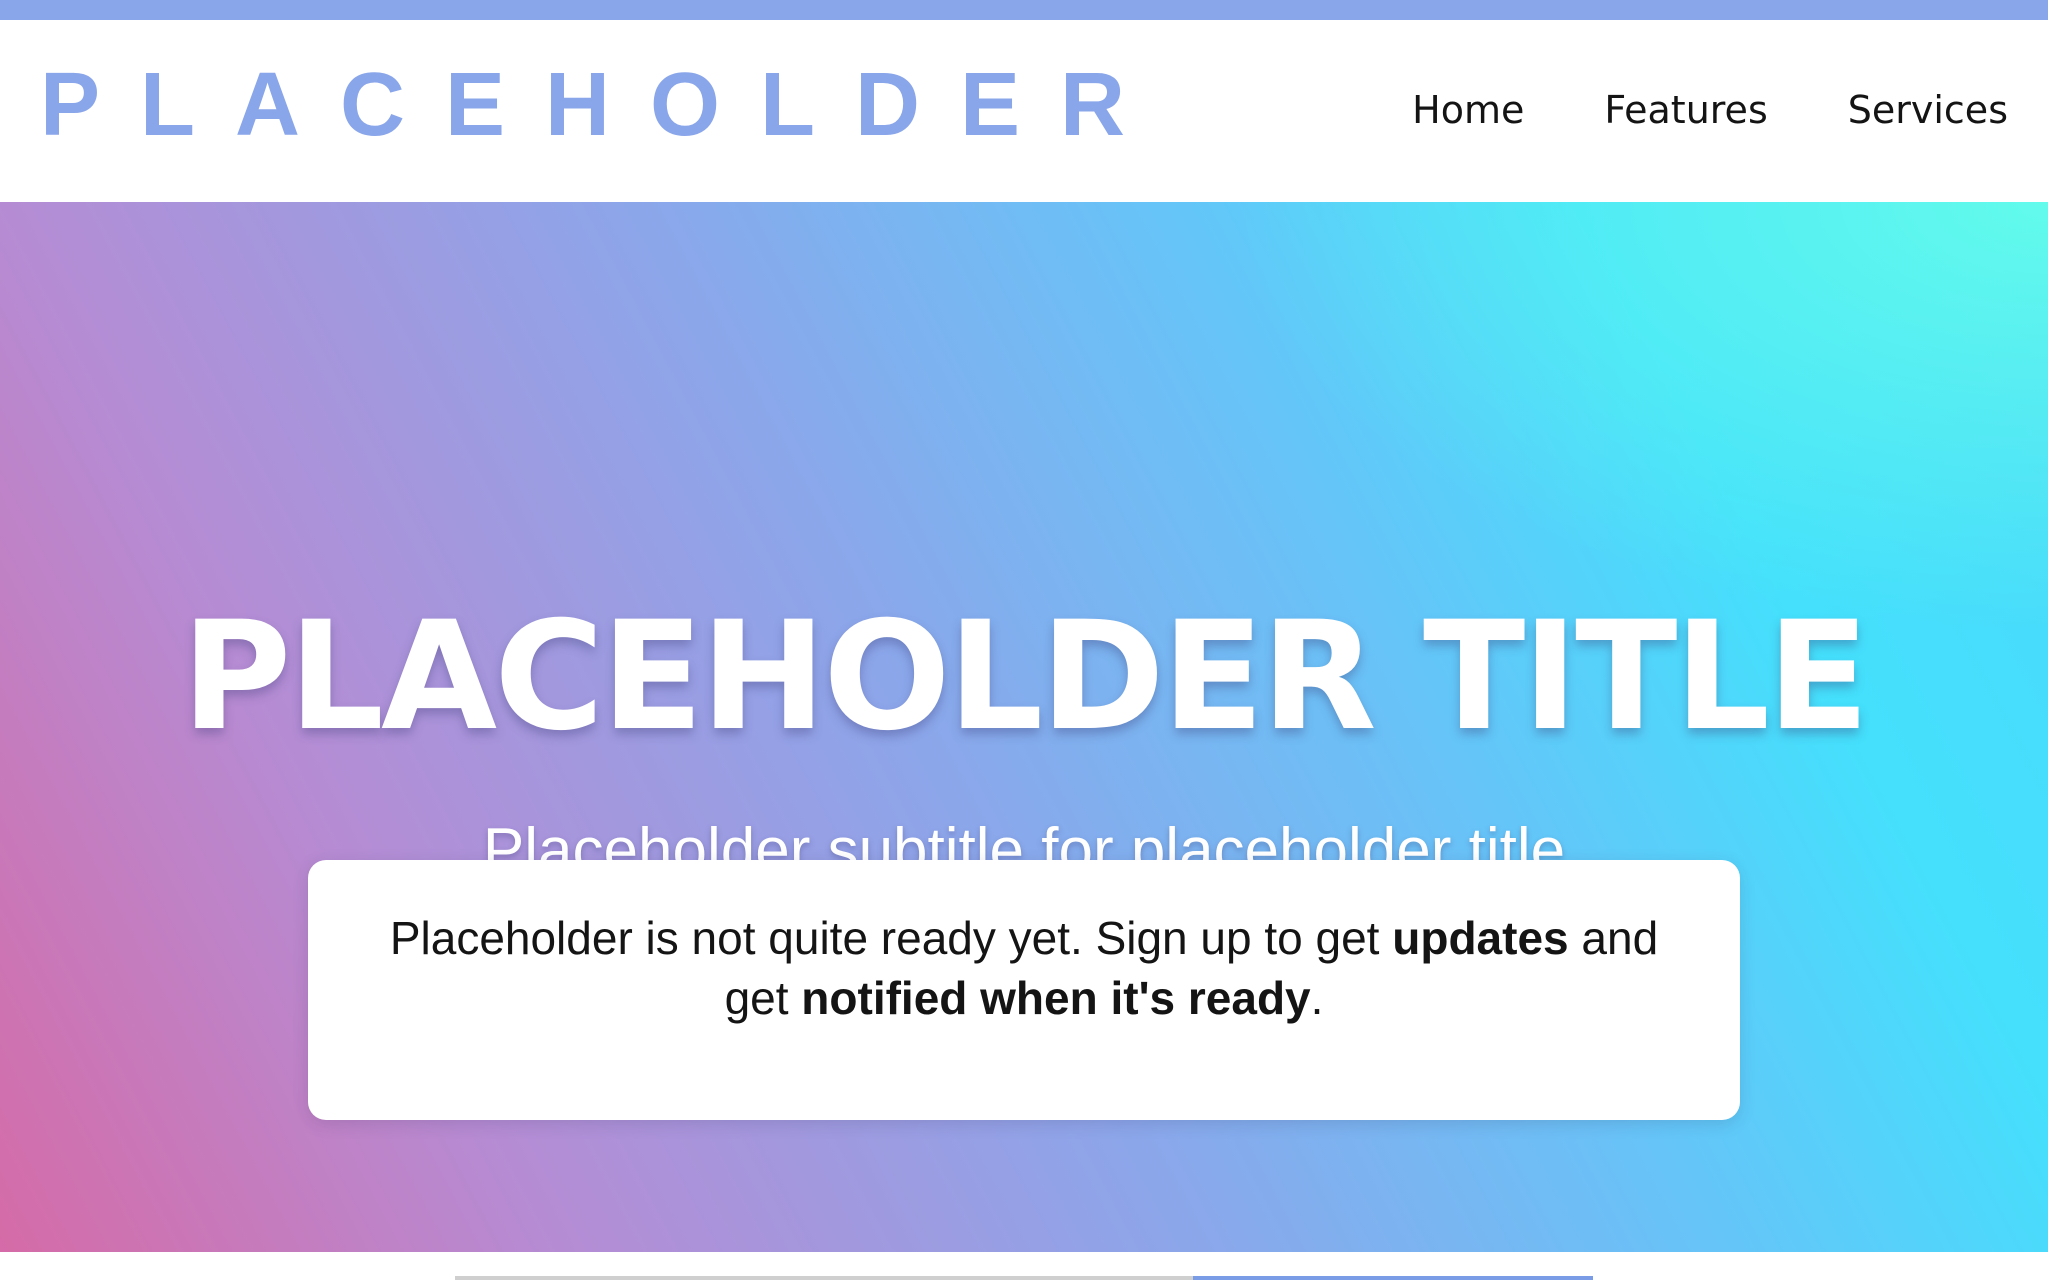  I want to click on nav-home-link: Home, so click(1468, 110).